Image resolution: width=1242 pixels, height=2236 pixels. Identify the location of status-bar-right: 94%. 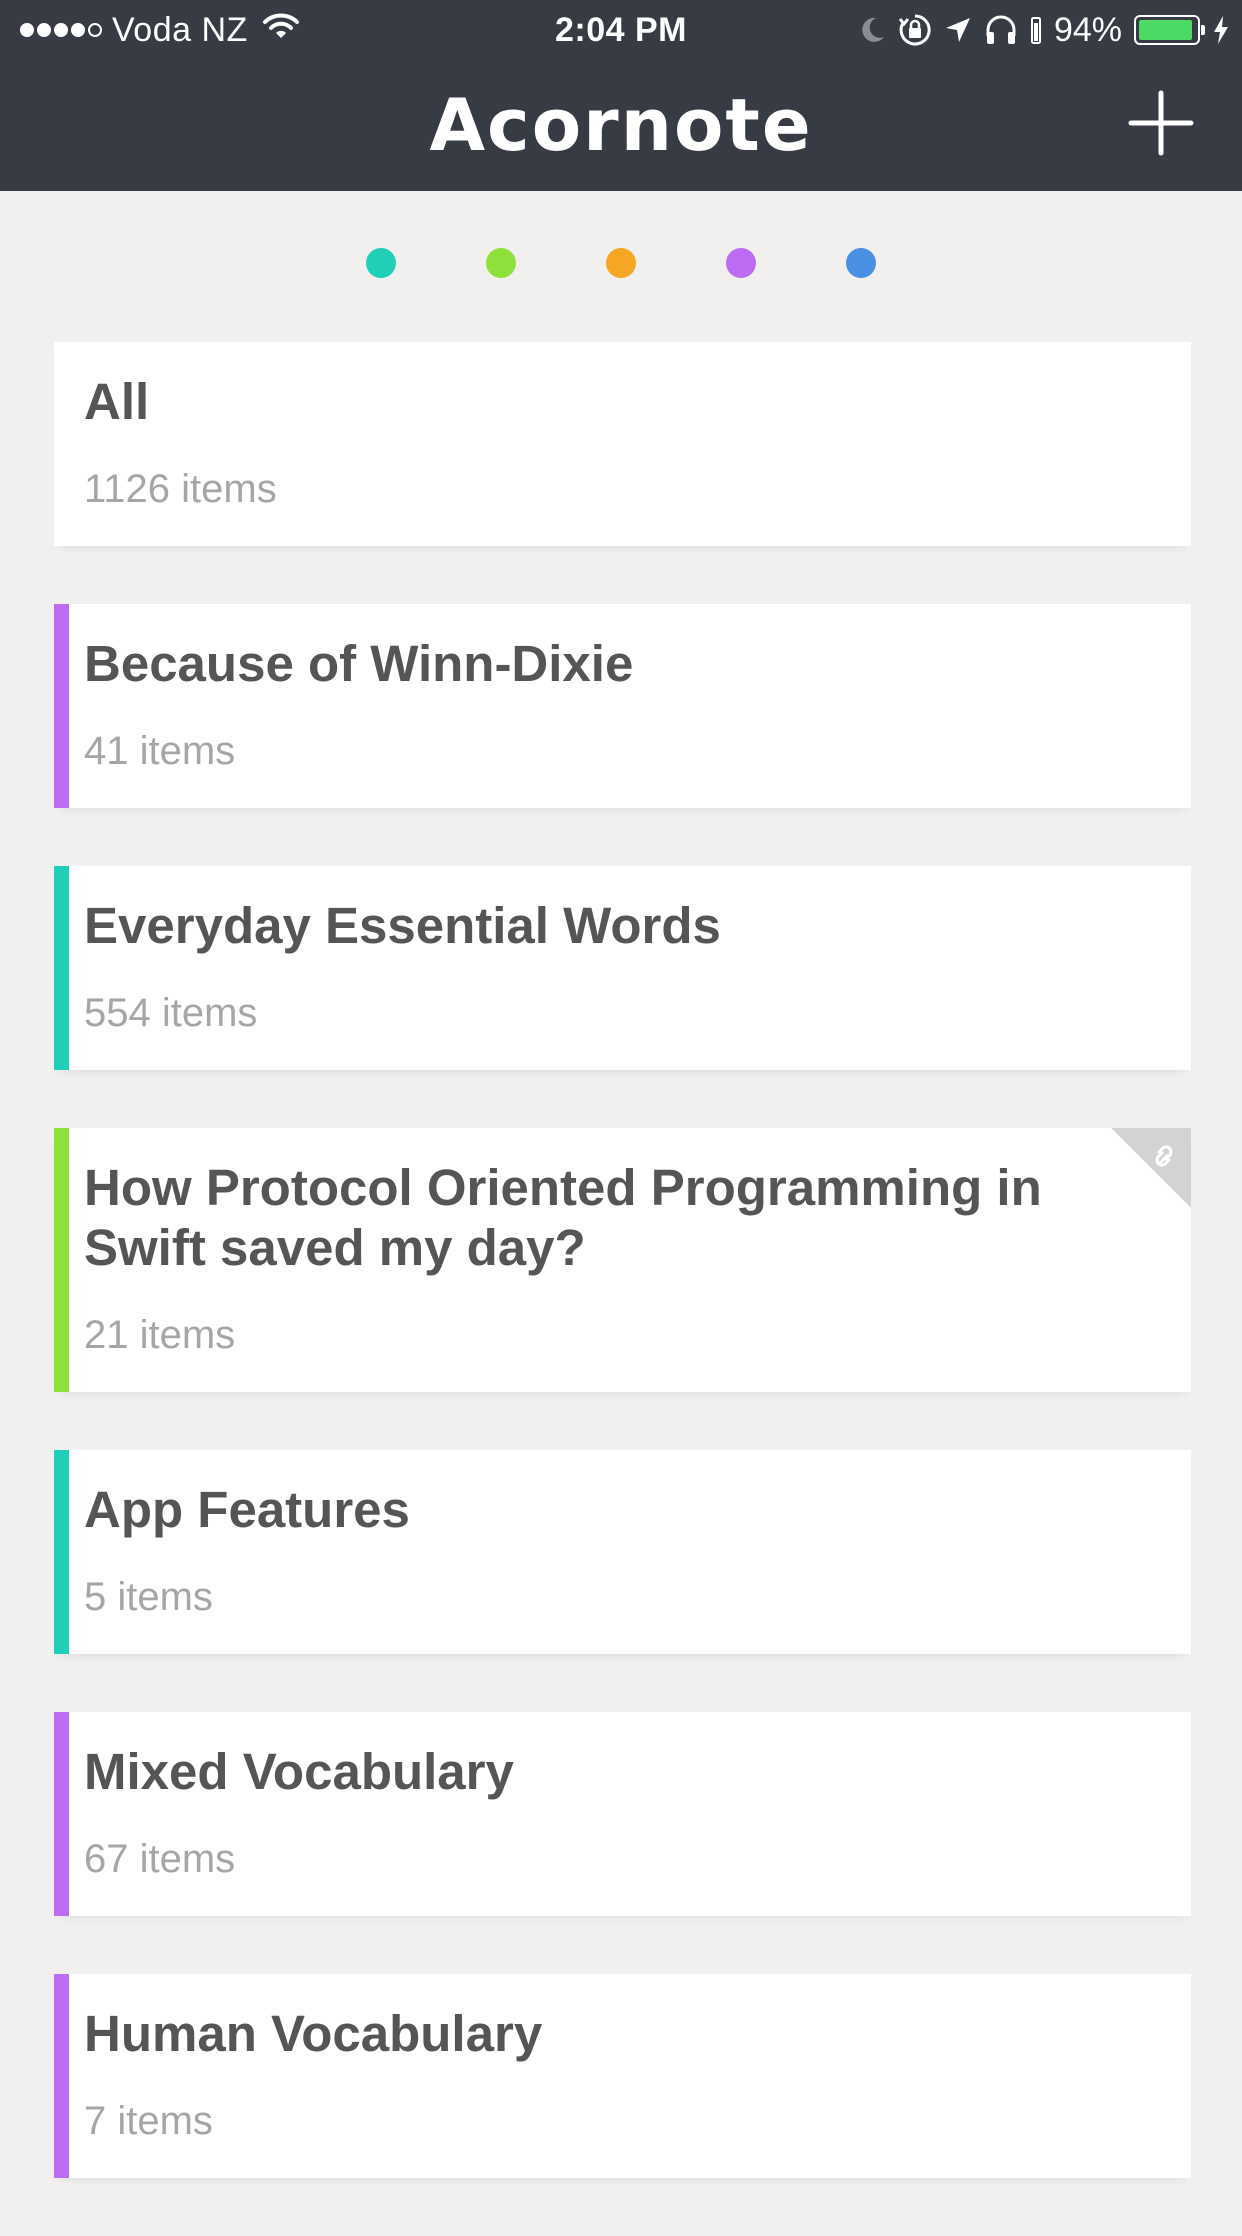
(1044, 30).